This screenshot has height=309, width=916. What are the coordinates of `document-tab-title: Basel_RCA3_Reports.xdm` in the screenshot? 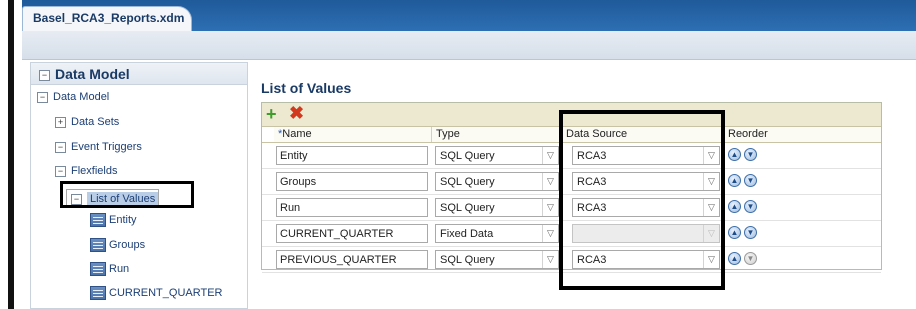 It's located at (109, 18).